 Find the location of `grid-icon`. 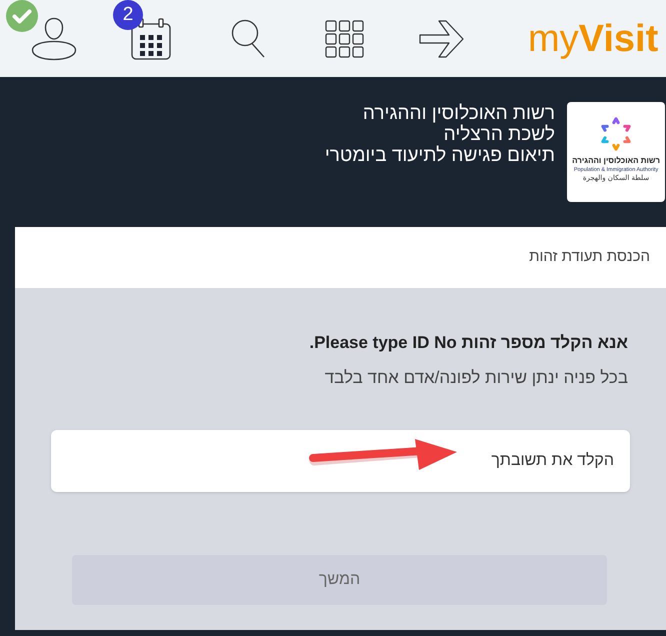

grid-icon is located at coordinates (344, 39).